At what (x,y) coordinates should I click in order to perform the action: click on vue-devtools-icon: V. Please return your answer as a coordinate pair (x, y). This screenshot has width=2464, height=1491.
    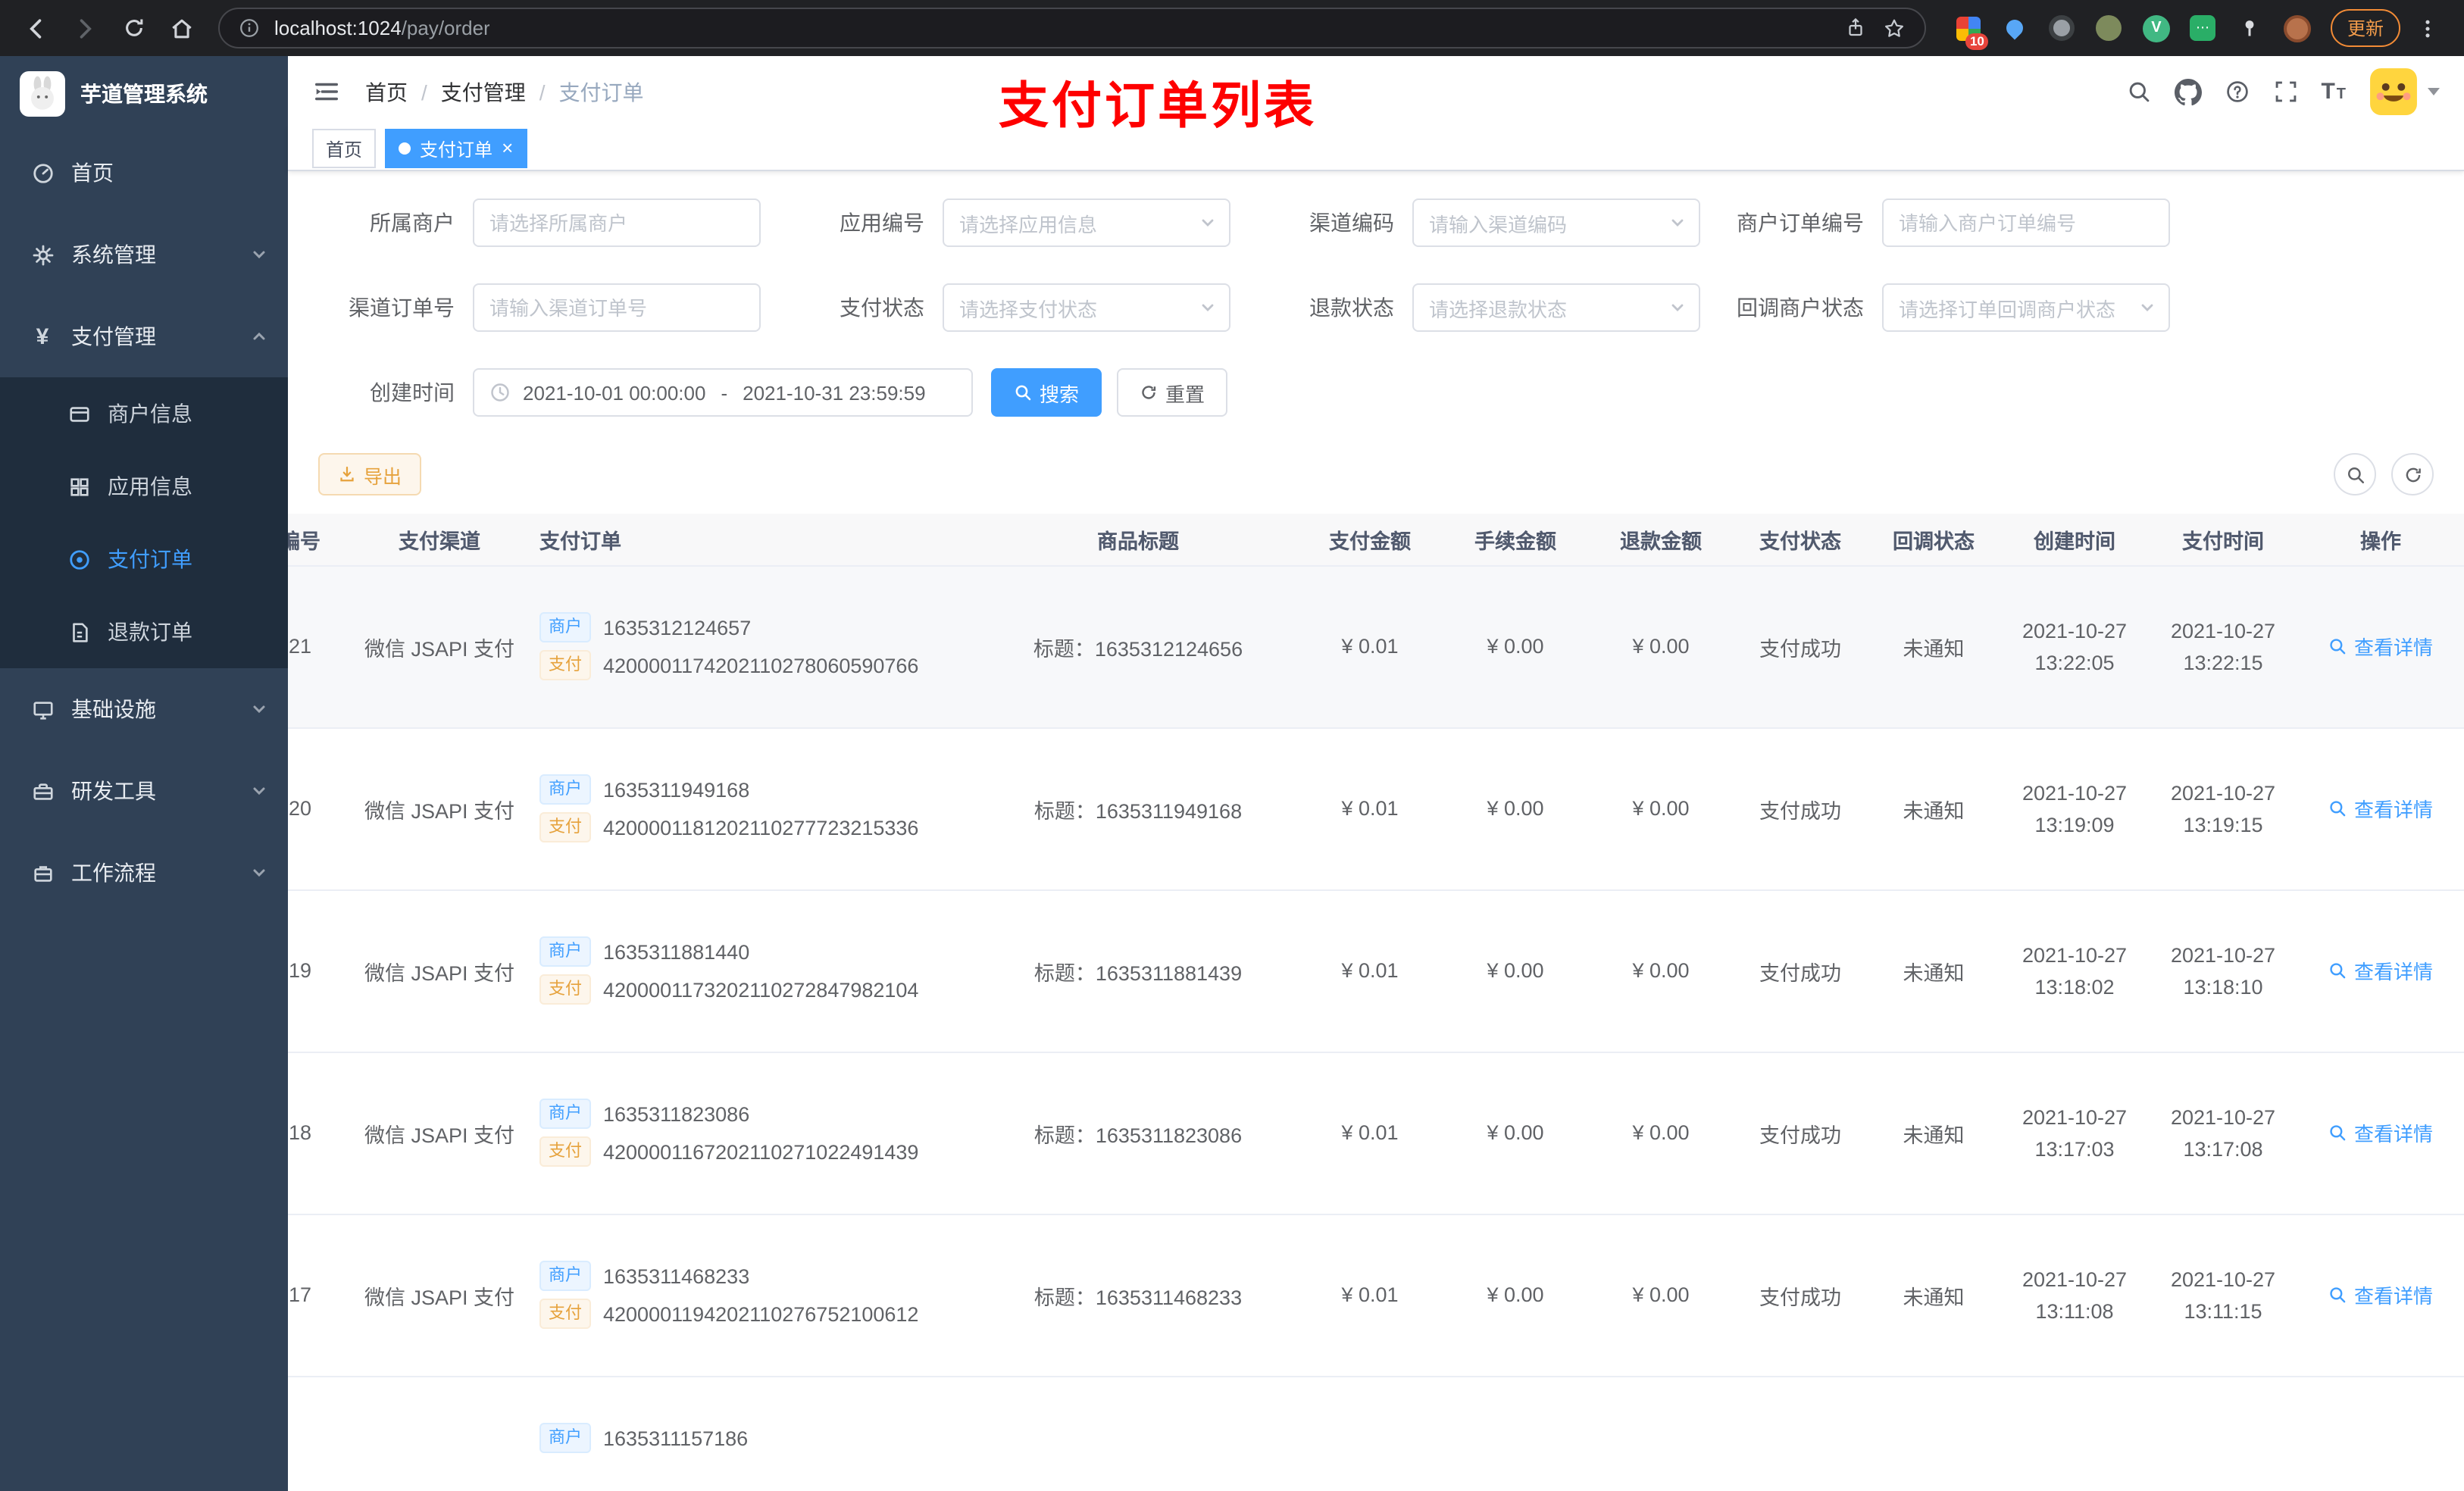
    Looking at the image, I should click on (2156, 28).